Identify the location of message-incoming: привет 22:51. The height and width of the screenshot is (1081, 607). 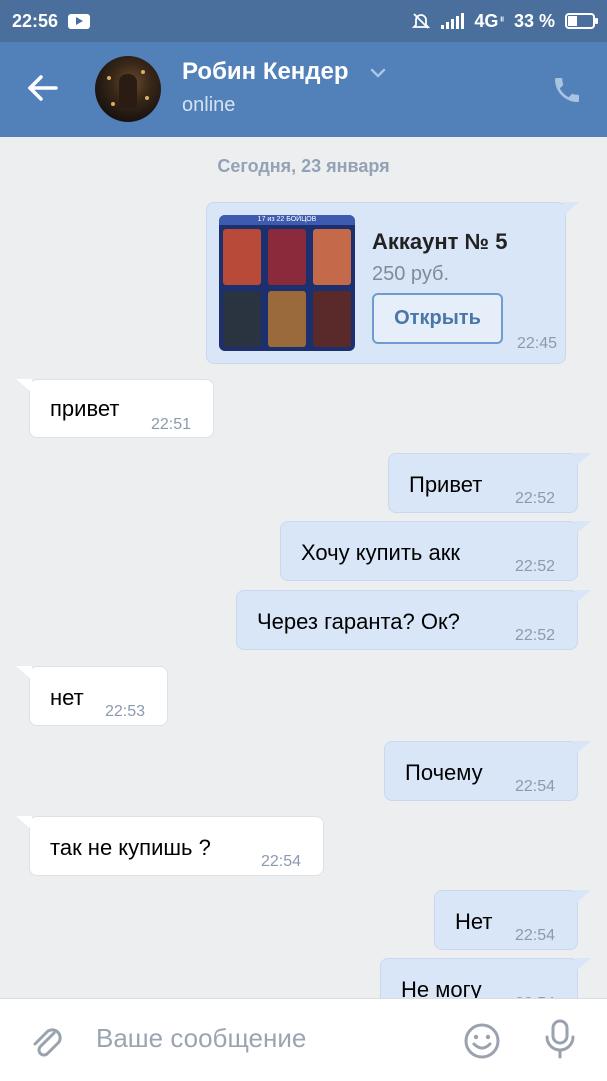
(115, 408).